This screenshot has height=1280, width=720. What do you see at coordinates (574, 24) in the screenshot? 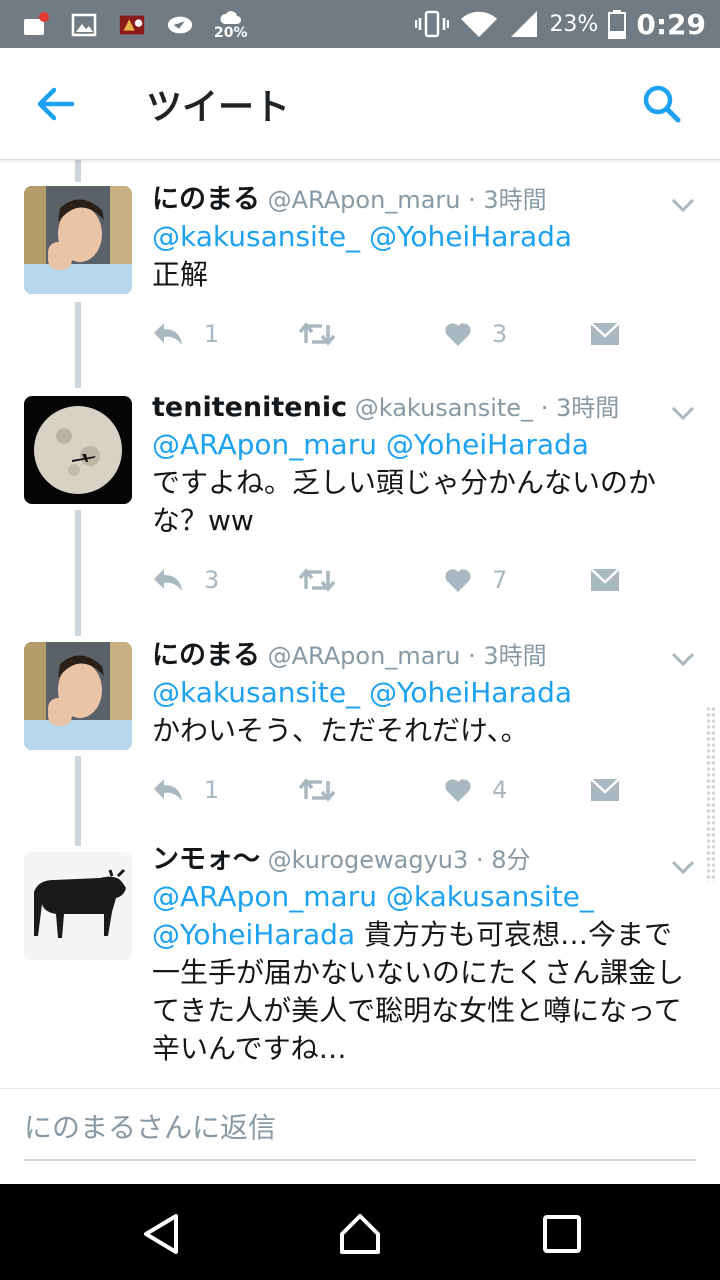
I see `battery-percent: 23%` at bounding box center [574, 24].